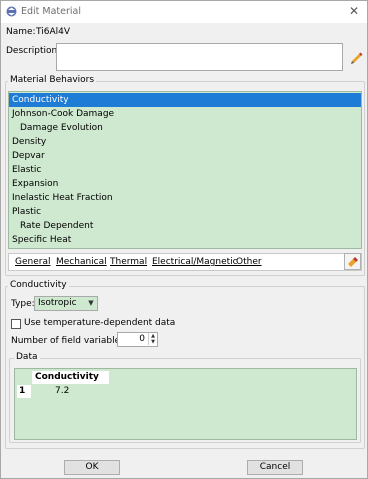 This screenshot has width=368, height=479. What do you see at coordinates (184, 12) in the screenshot?
I see `title-bar: Edit Material ✕` at bounding box center [184, 12].